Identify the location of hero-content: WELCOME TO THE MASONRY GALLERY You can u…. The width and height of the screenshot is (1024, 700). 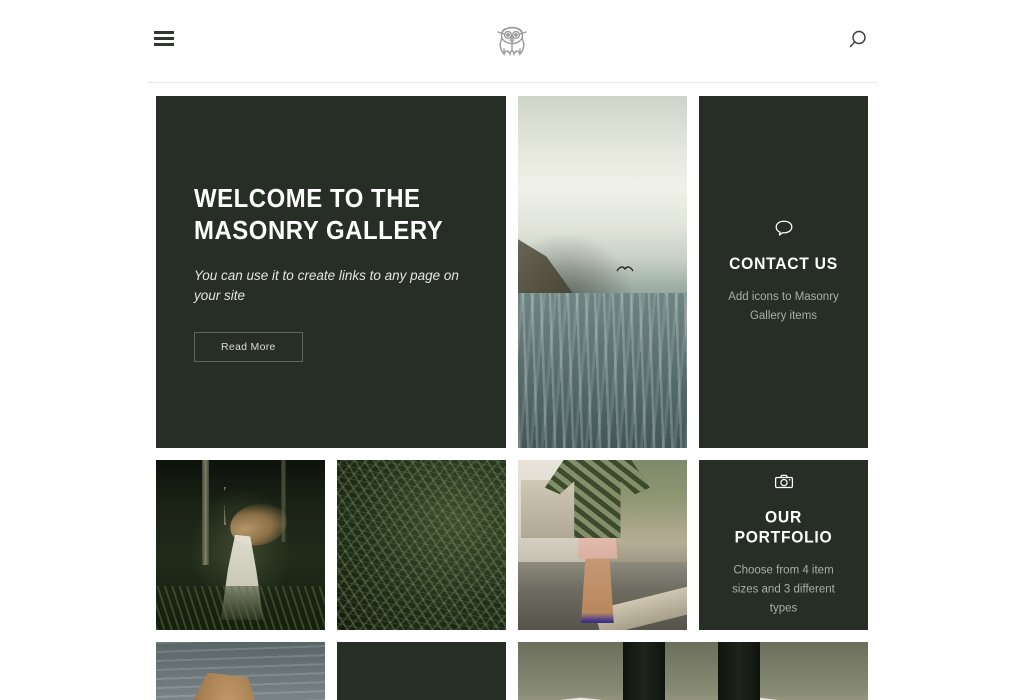
(333, 272).